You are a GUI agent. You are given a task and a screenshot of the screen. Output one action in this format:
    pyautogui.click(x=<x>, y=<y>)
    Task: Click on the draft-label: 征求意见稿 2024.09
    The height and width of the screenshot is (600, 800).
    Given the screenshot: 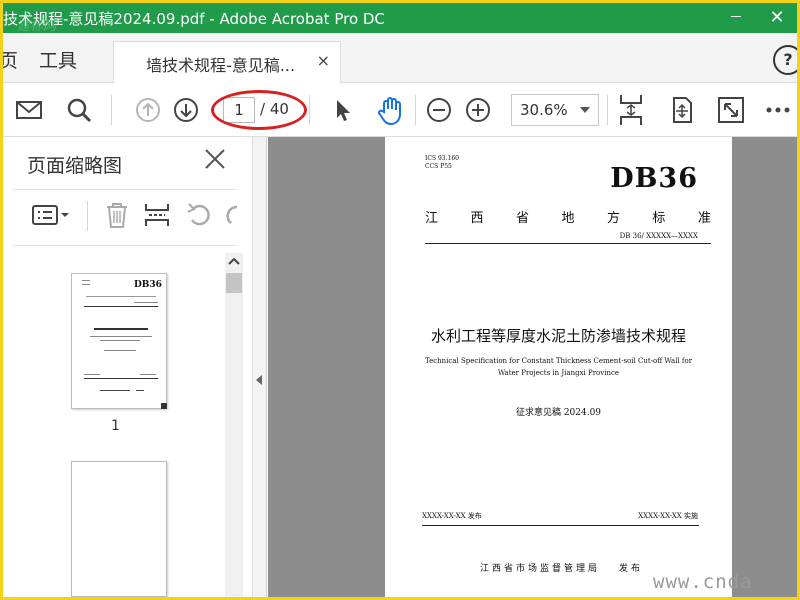 What is the action you would take?
    pyautogui.click(x=558, y=413)
    